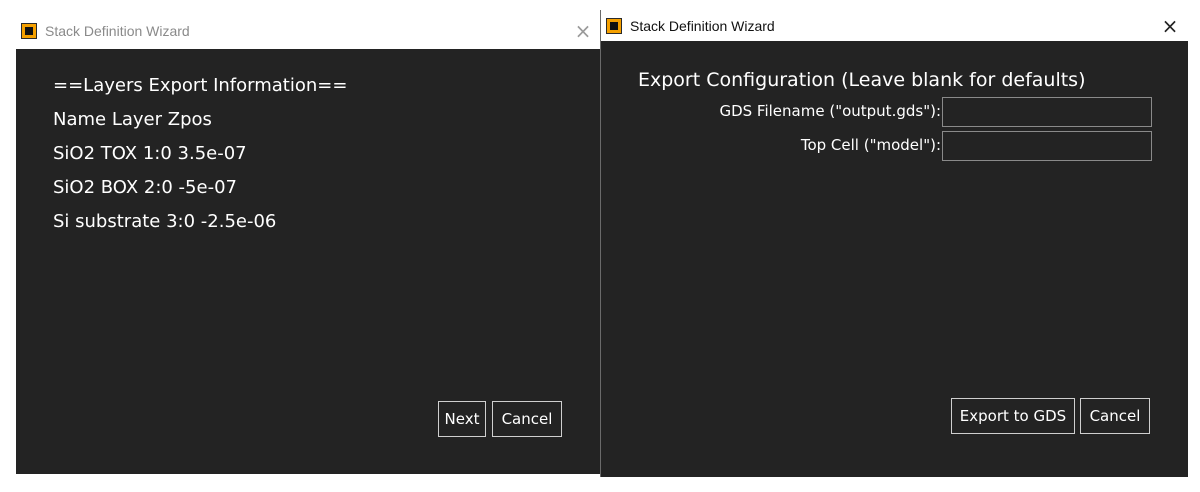  I want to click on info-line: Si substrate 3:0 -2.5e-06, so click(165, 221).